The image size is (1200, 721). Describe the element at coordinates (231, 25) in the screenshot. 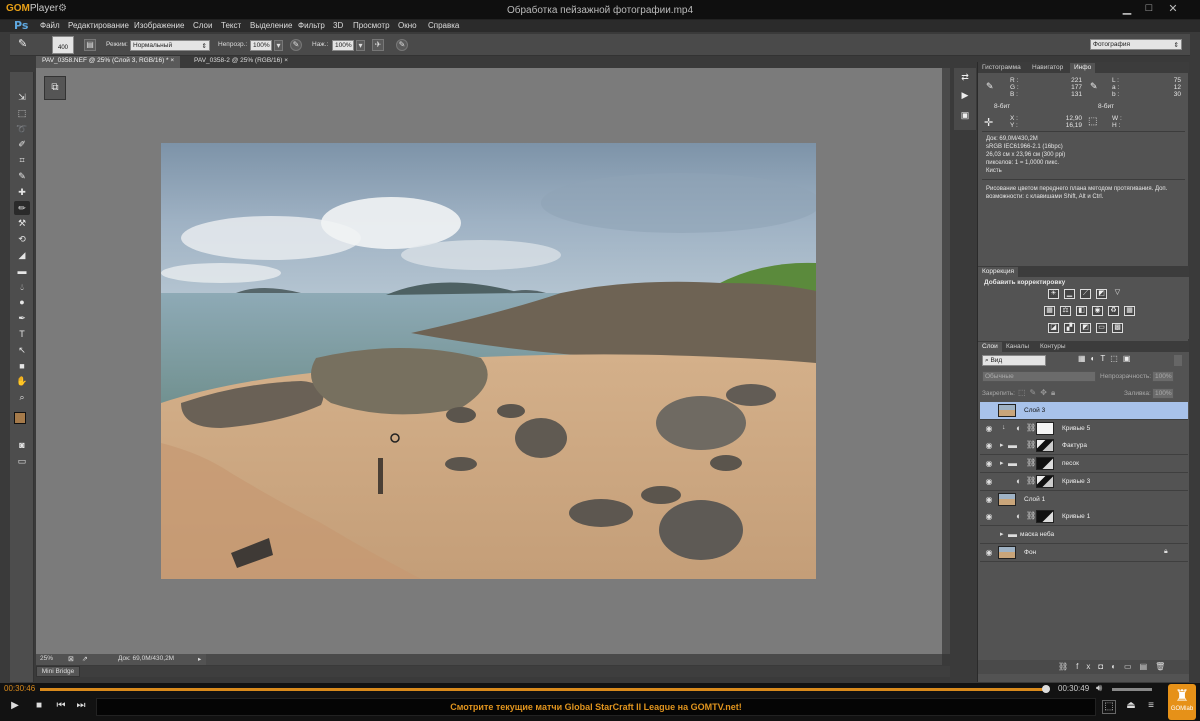

I see `menu-type: Текст` at that location.